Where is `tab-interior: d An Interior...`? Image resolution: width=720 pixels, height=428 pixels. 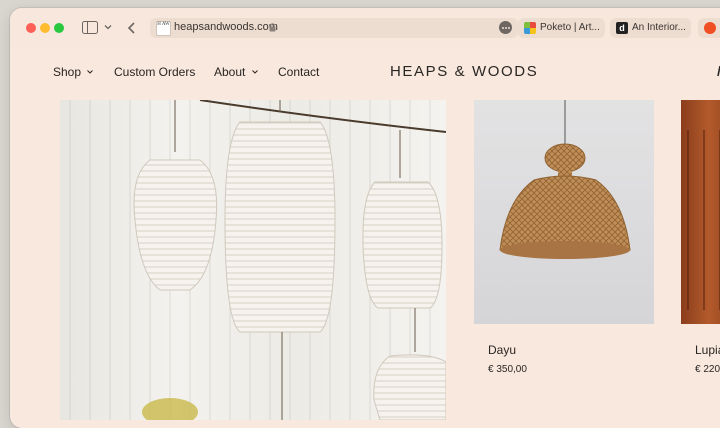 tab-interior: d An Interior... is located at coordinates (650, 28).